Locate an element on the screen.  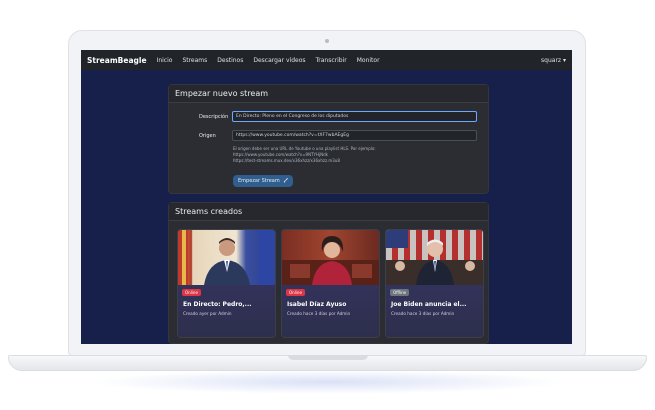
status-badge: Offline is located at coordinates (400, 292).